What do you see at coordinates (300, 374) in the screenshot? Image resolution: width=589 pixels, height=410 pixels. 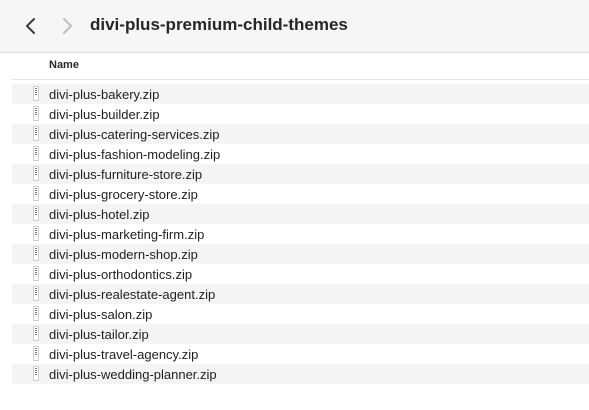 I see `list-item: divi-plus-wedding-planner.zip` at bounding box center [300, 374].